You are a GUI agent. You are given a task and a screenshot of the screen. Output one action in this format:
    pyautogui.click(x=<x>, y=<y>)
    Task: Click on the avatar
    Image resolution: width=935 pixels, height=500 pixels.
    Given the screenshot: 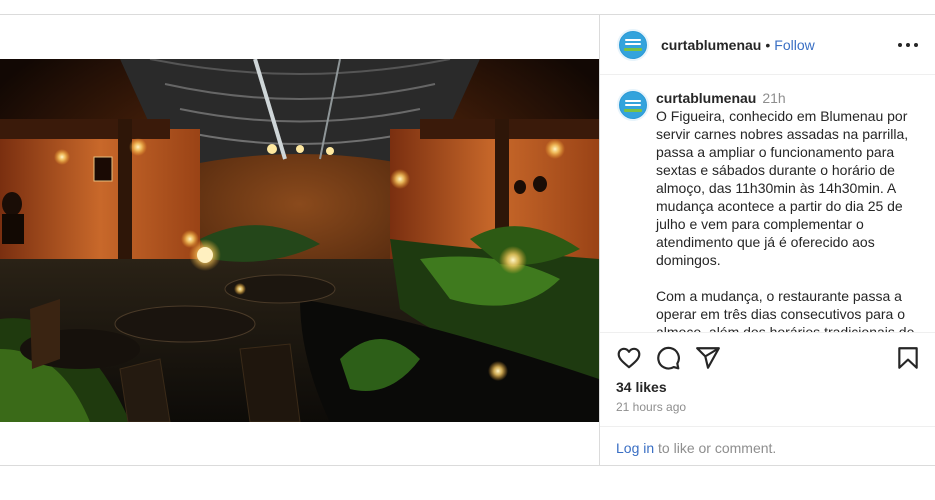 What is the action you would take?
    pyautogui.click(x=633, y=44)
    